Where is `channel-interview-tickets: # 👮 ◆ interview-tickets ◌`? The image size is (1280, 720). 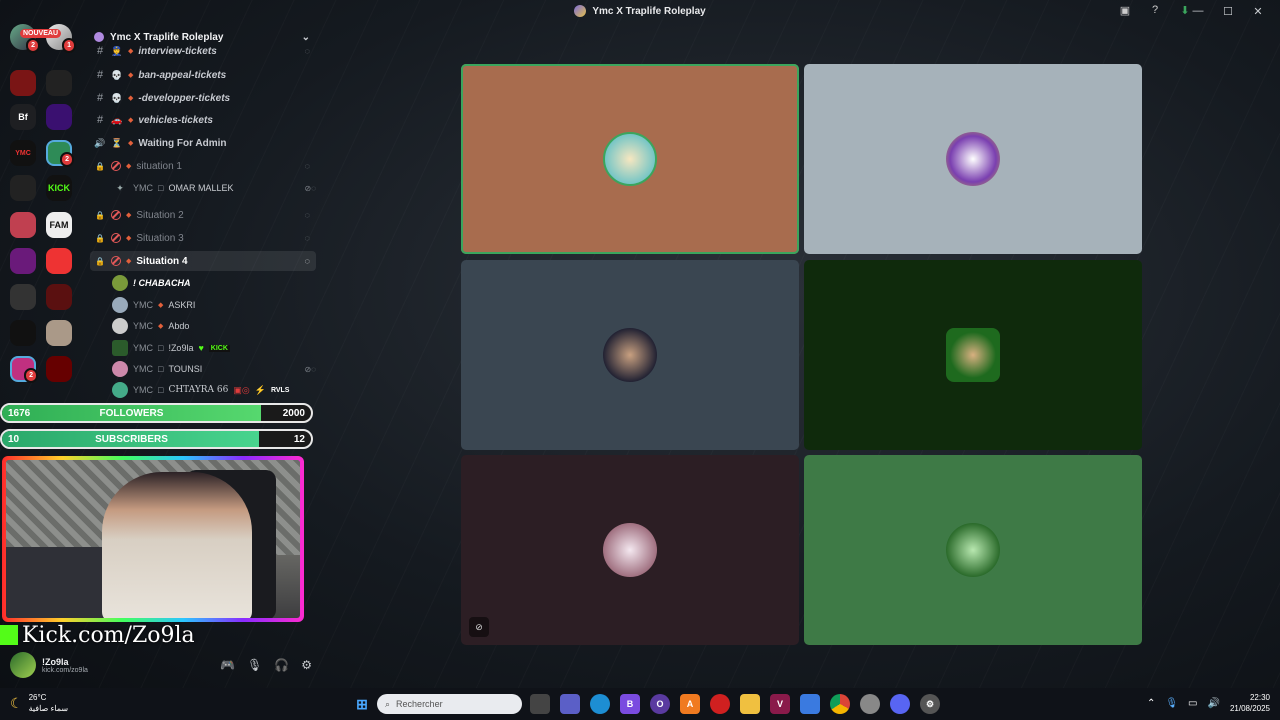
channel-interview-tickets: # 👮 ◆ interview-tickets ◌ is located at coordinates (203, 51).